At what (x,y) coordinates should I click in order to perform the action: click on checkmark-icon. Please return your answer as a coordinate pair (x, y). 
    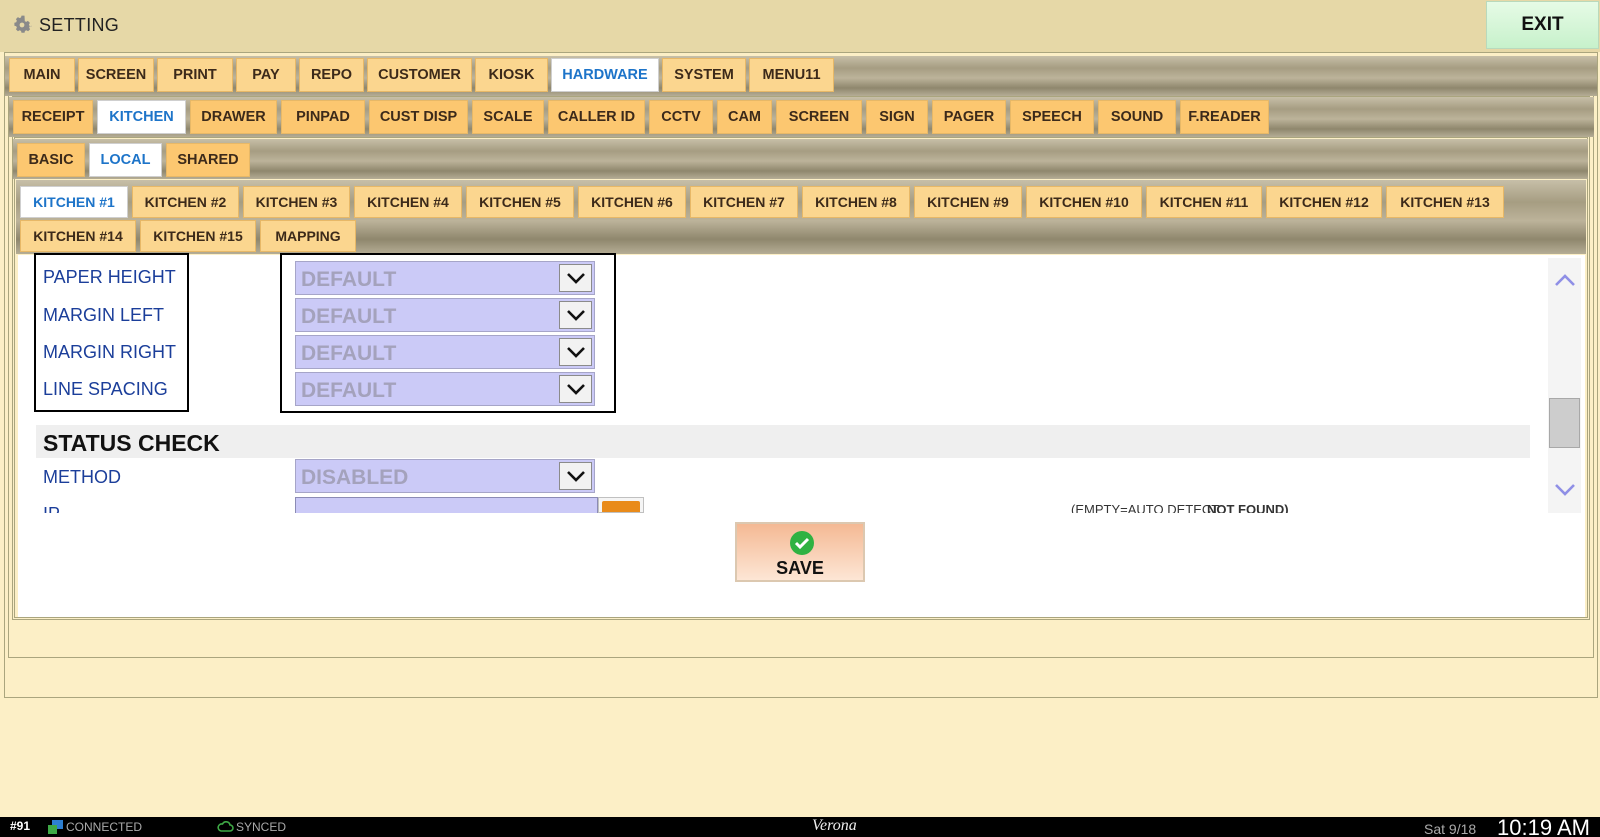
    Looking at the image, I should click on (802, 543).